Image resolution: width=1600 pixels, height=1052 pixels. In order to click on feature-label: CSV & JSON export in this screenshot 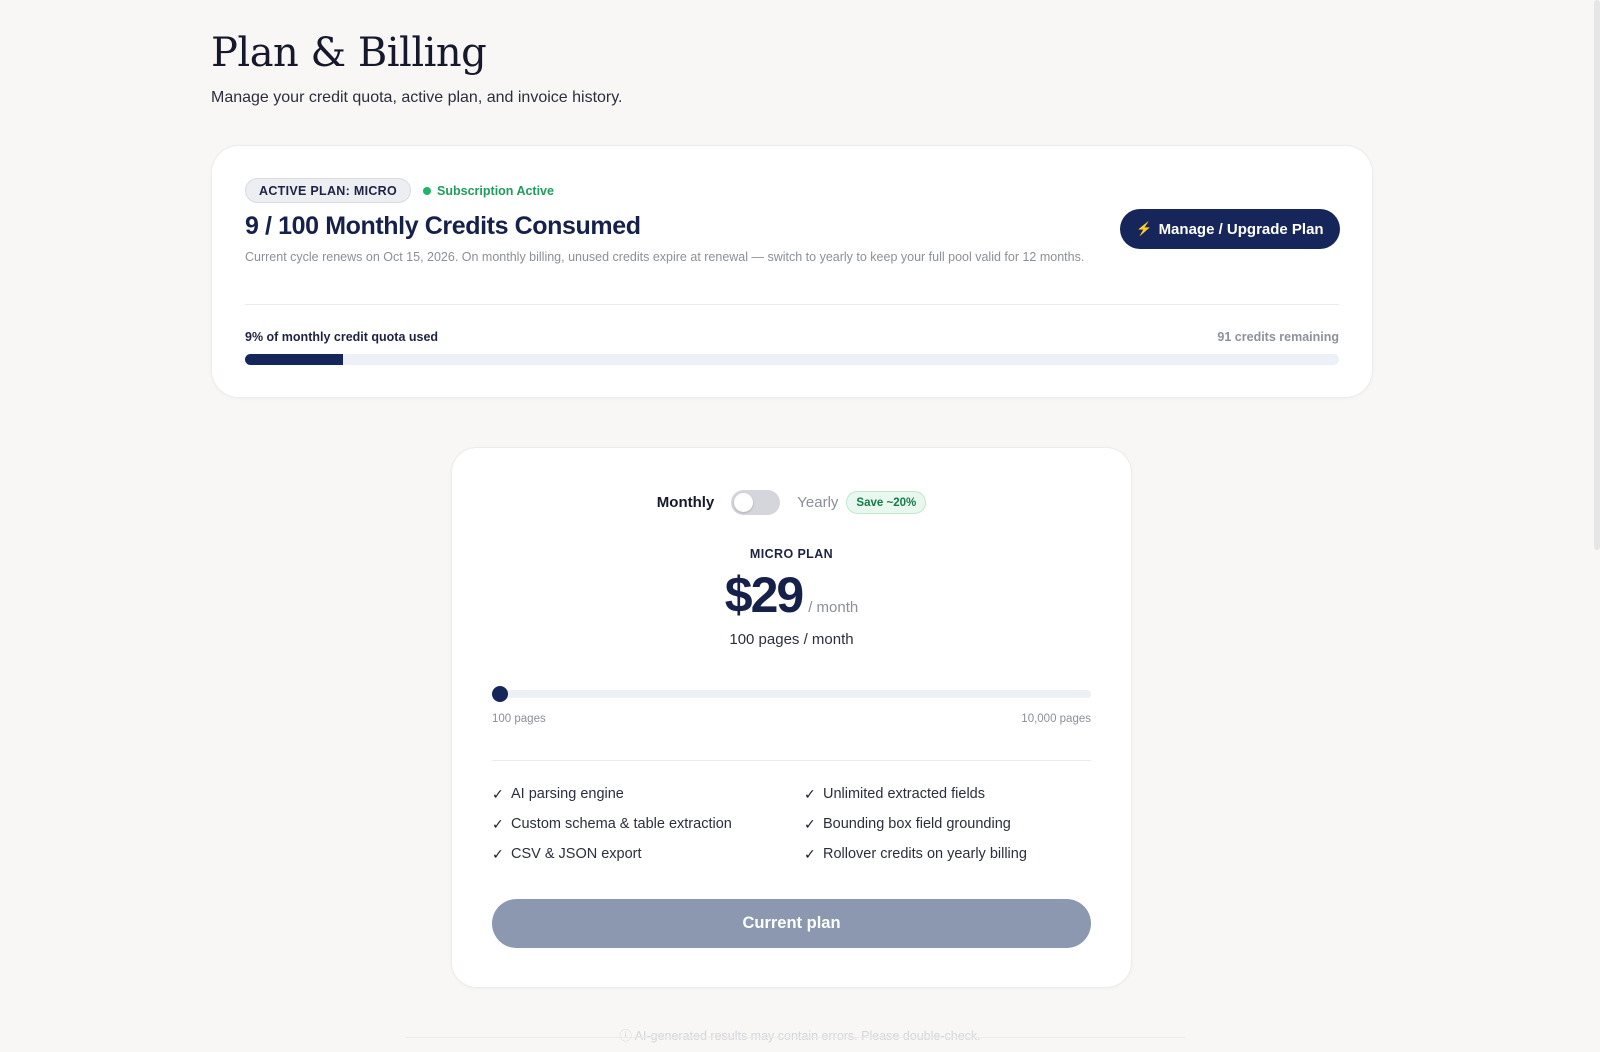, I will do `click(576, 854)`.